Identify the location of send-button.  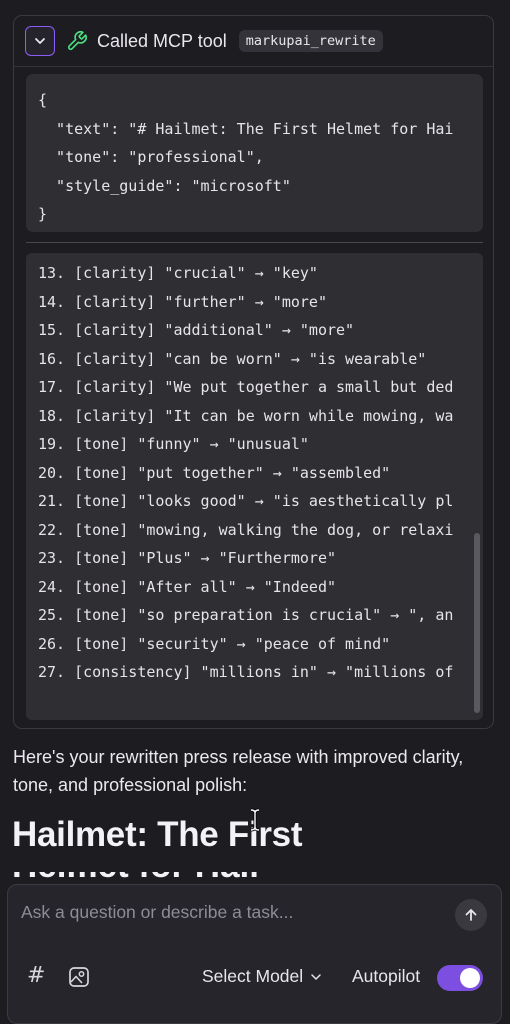
(471, 915).